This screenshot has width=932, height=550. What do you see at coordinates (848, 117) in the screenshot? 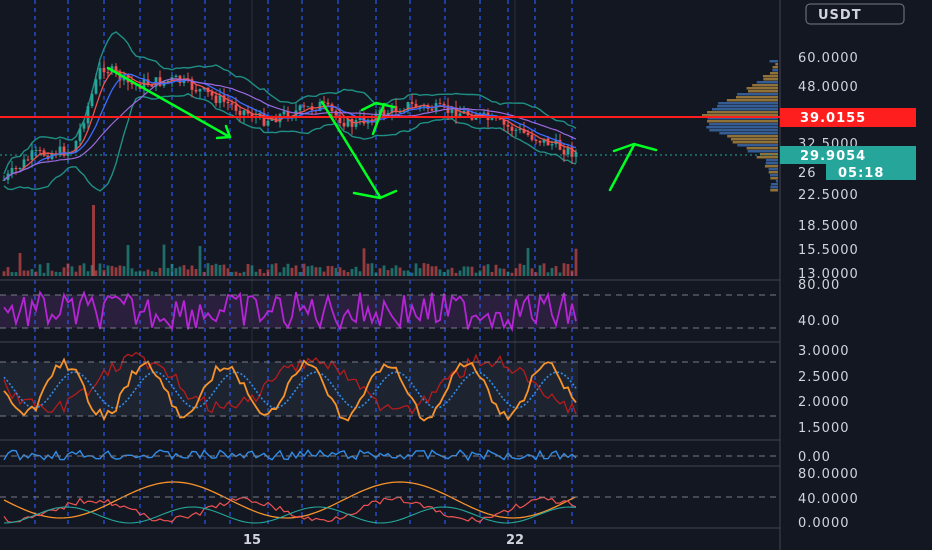
I see `level-price-badge: 39.0155` at bounding box center [848, 117].